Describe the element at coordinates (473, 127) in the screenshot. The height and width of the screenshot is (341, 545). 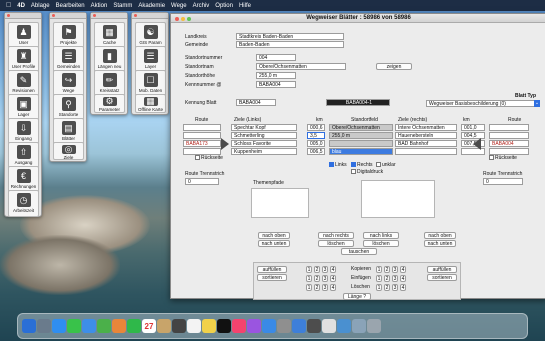
I see `km-right-1: 001,0` at that location.